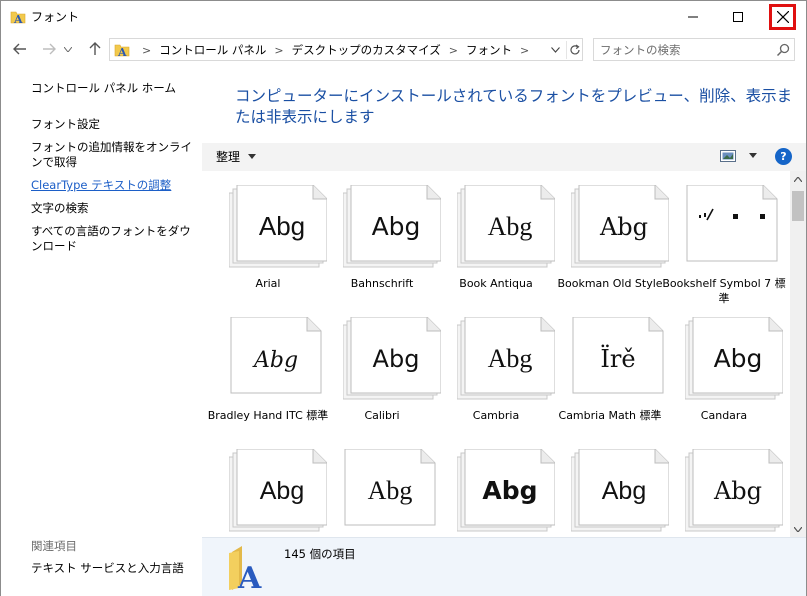 This screenshot has width=807, height=596. I want to click on forward-button, so click(49, 49).